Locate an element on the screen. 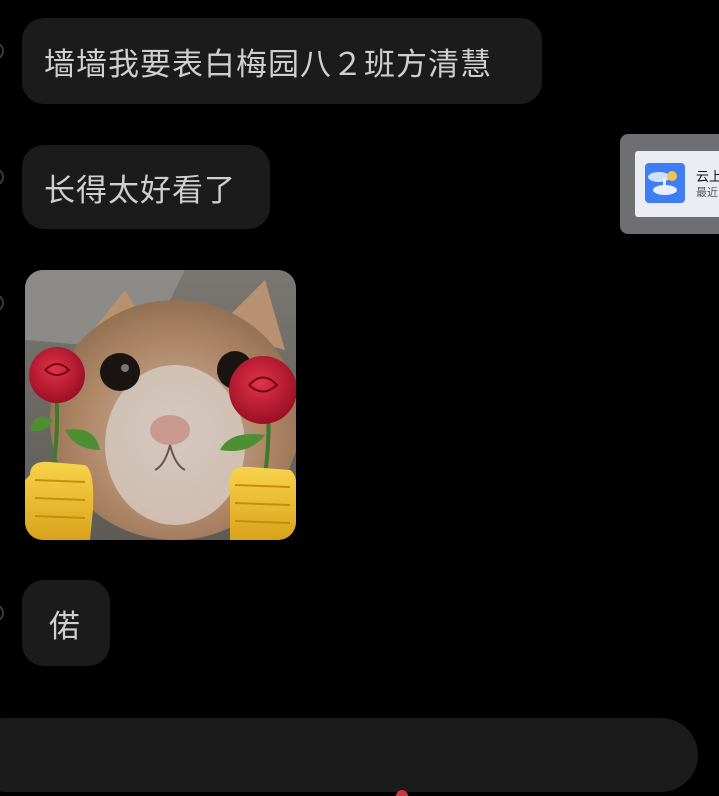 The width and height of the screenshot is (719, 796). miniapp-card-content: 云上 最近 is located at coordinates (677, 184).